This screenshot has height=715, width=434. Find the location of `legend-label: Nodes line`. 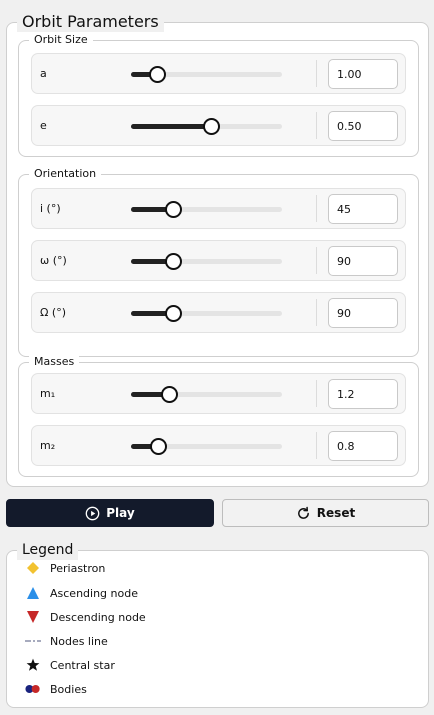

legend-label: Nodes line is located at coordinates (79, 641).